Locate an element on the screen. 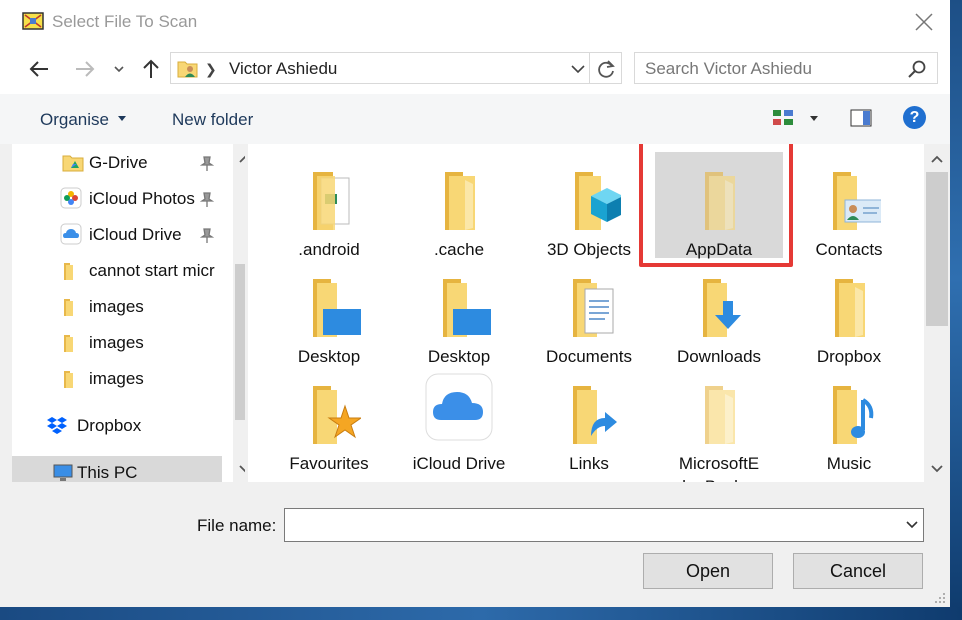  resize-grip-icon is located at coordinates (940, 598).